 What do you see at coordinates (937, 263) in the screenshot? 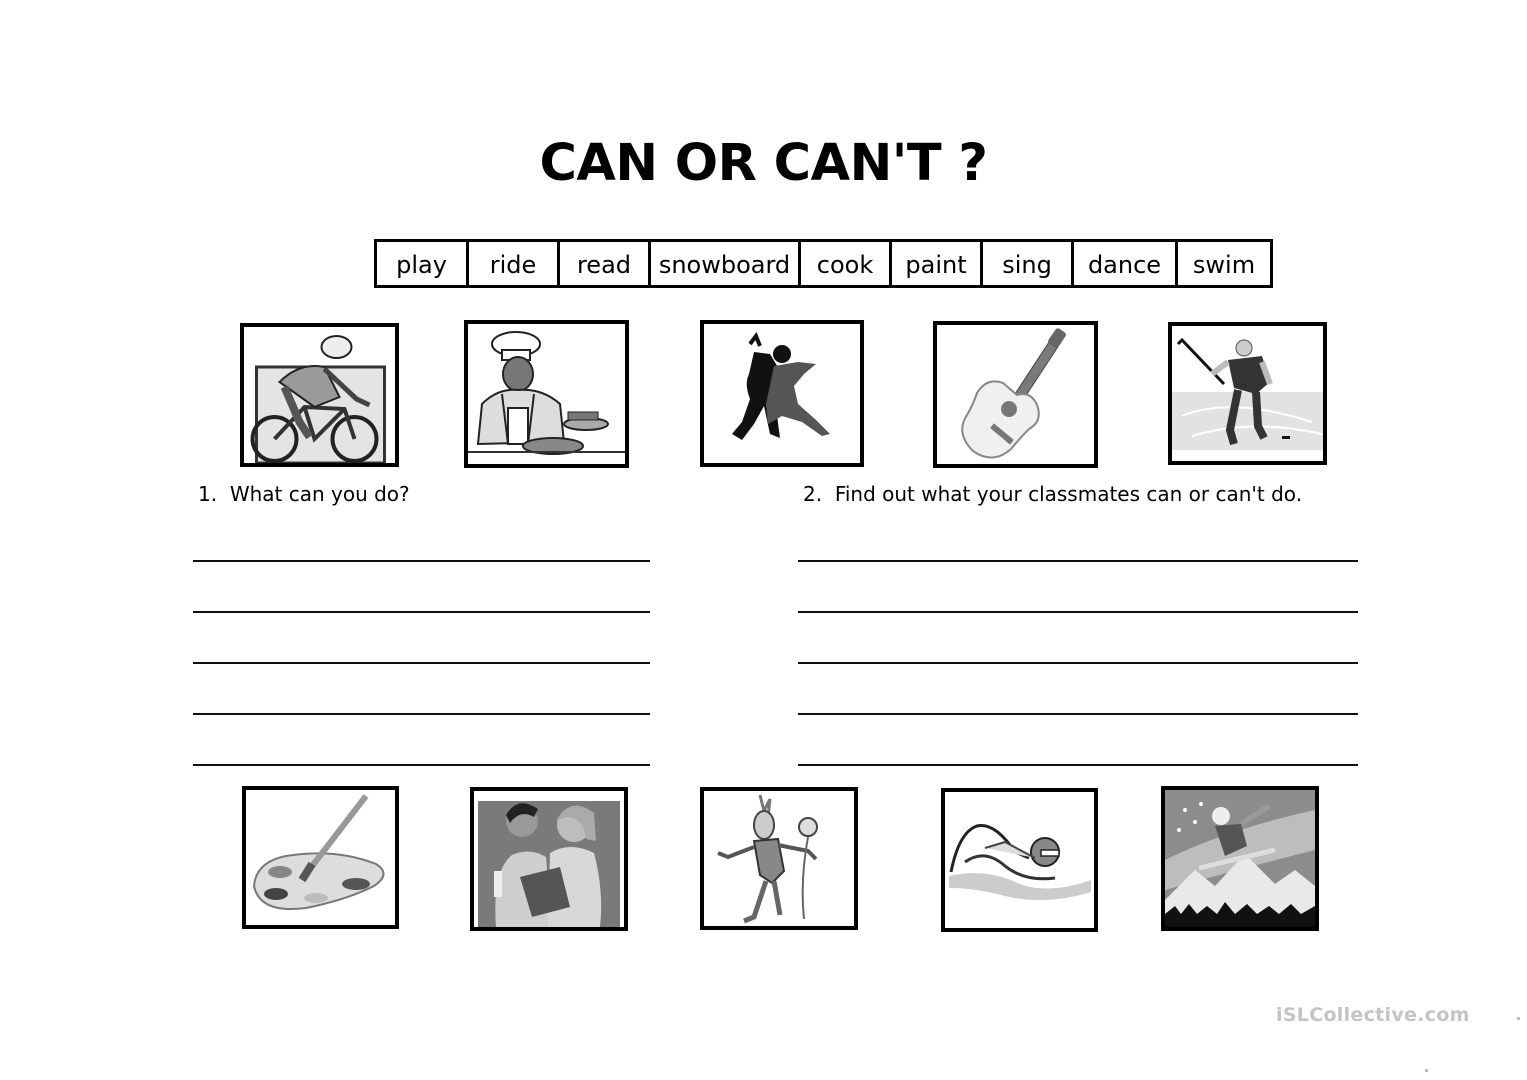
I see `word-bank-item: paint` at bounding box center [937, 263].